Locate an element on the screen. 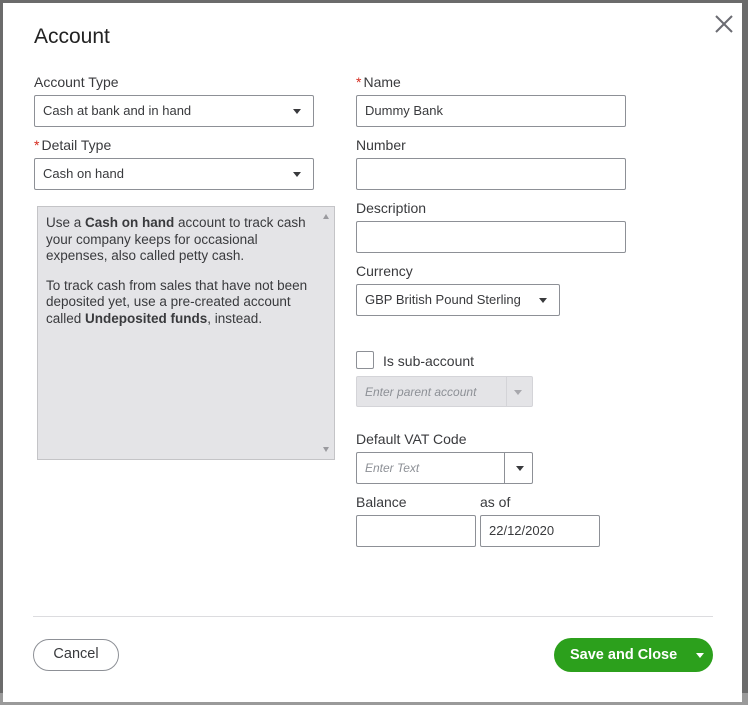 Image resolution: width=748 pixels, height=705 pixels. vat-code-select: Enter Text is located at coordinates (444, 468).